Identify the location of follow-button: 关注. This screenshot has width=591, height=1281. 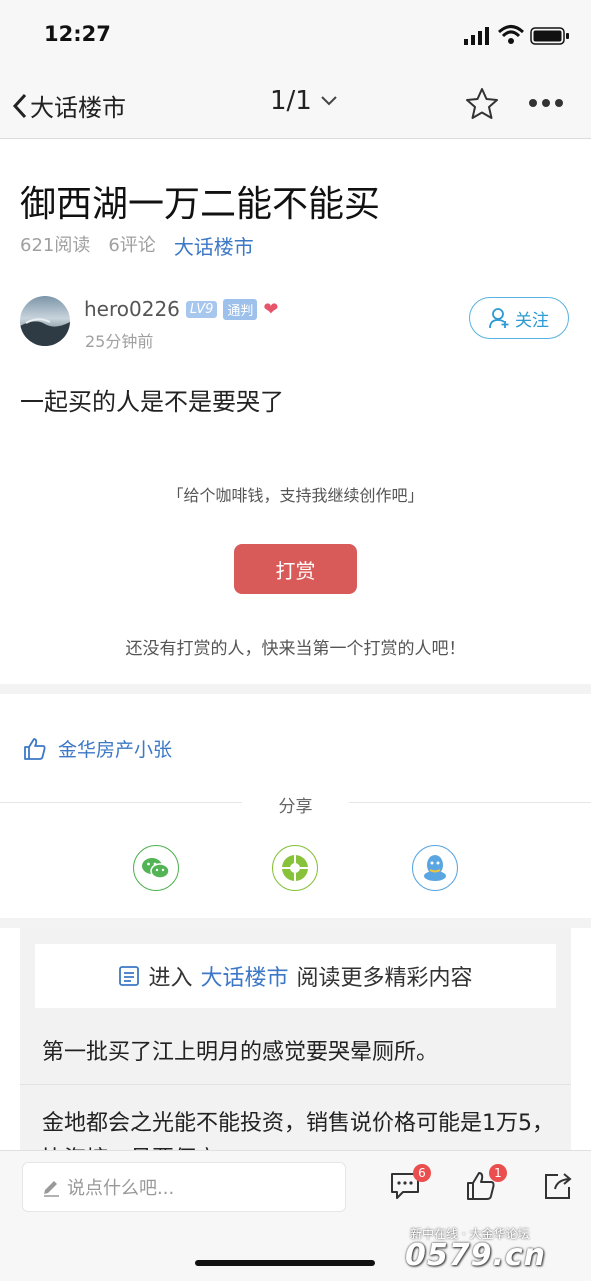
(519, 318).